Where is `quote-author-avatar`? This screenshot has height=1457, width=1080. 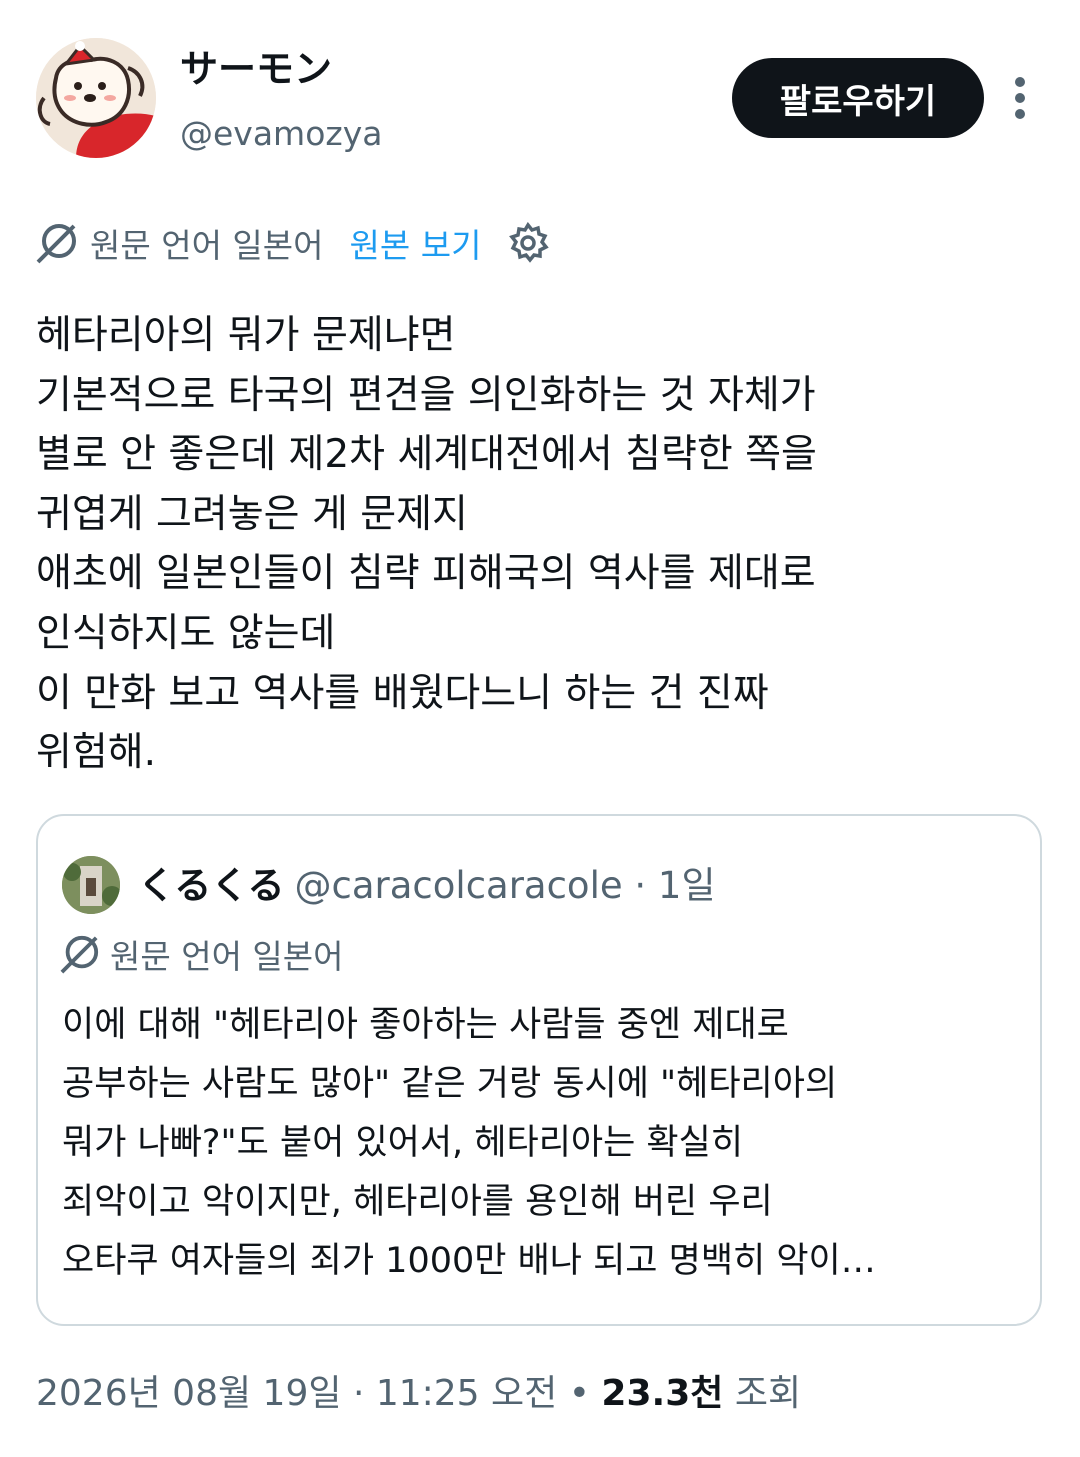 quote-author-avatar is located at coordinates (91, 885).